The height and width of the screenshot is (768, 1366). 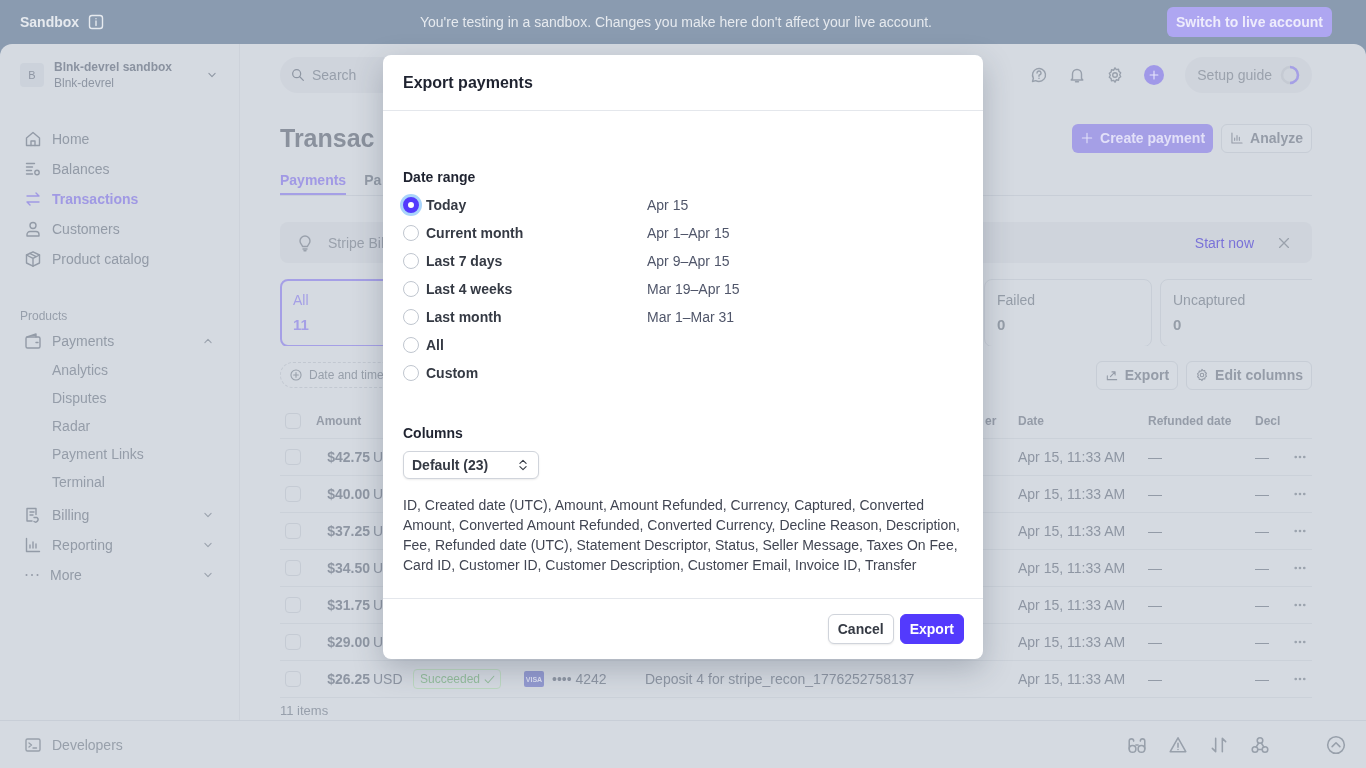 I want to click on radio-option: Custom, so click(x=525, y=373).